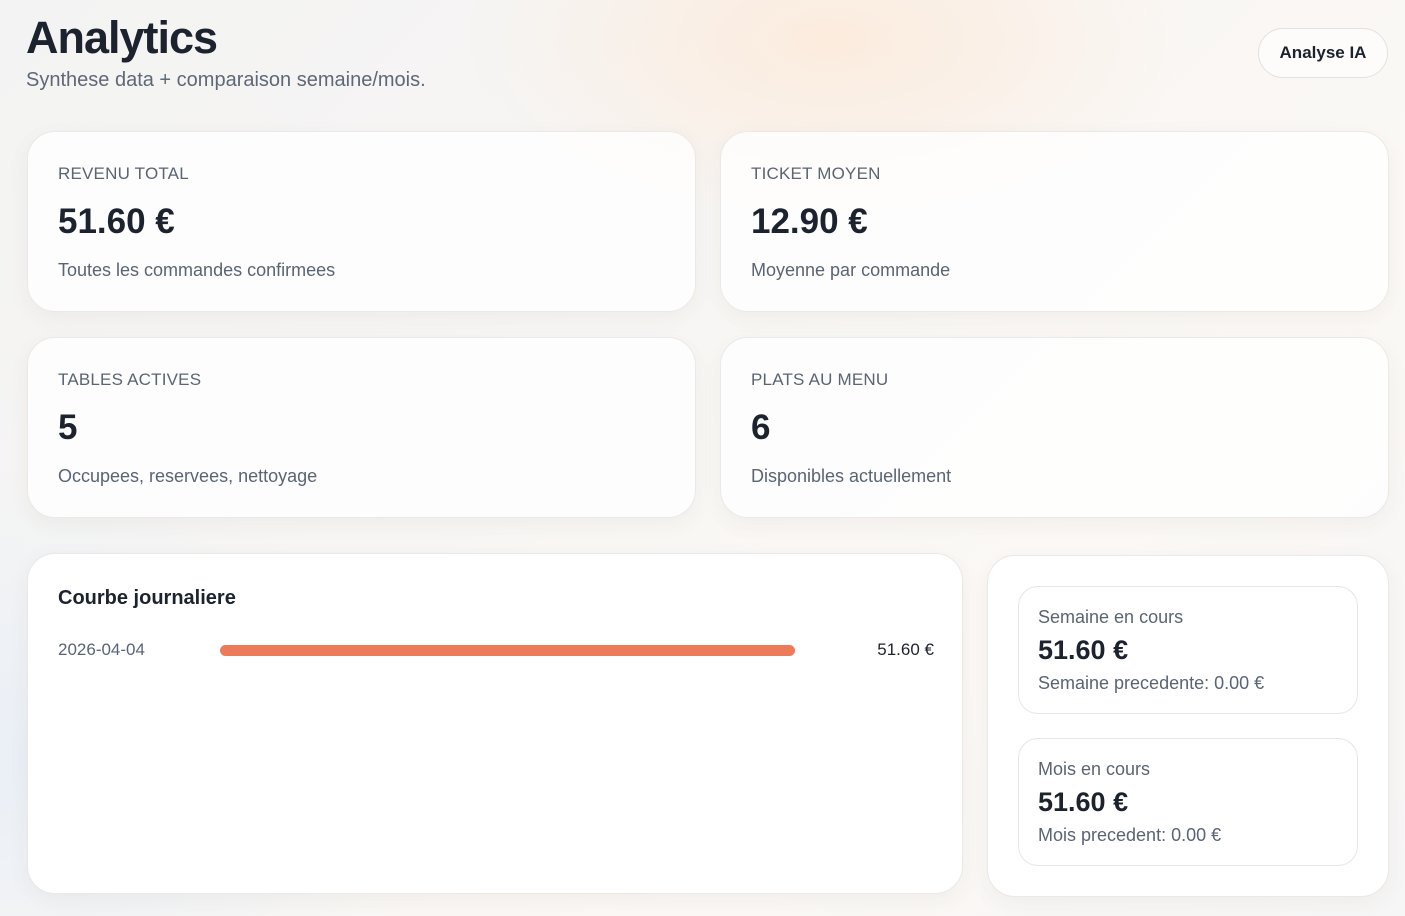 This screenshot has height=916, width=1405. Describe the element at coordinates (1130, 835) in the screenshot. I see `previous-month-value: Mois precedent: 0.00 €` at that location.